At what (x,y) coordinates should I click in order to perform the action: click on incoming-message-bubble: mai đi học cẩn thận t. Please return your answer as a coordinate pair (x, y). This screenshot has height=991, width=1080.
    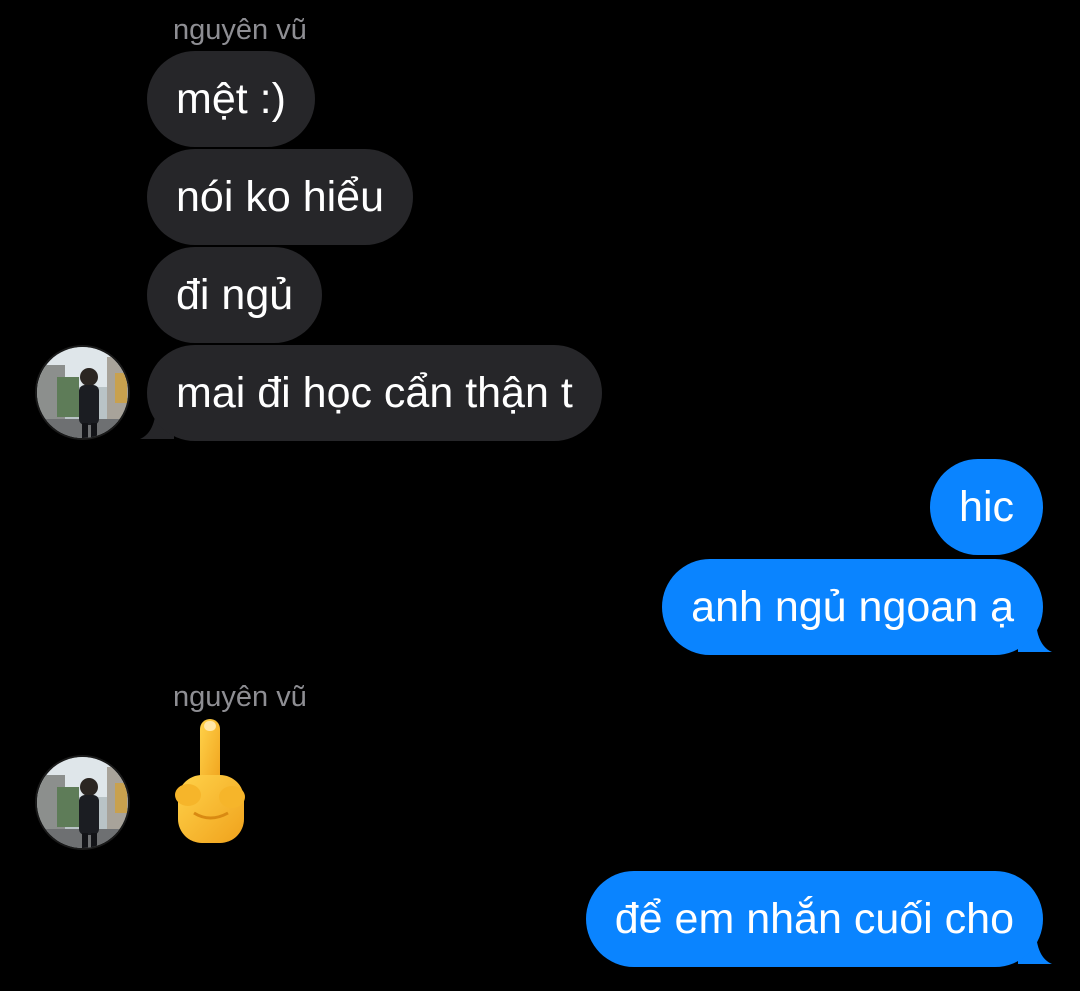
    Looking at the image, I should click on (374, 393).